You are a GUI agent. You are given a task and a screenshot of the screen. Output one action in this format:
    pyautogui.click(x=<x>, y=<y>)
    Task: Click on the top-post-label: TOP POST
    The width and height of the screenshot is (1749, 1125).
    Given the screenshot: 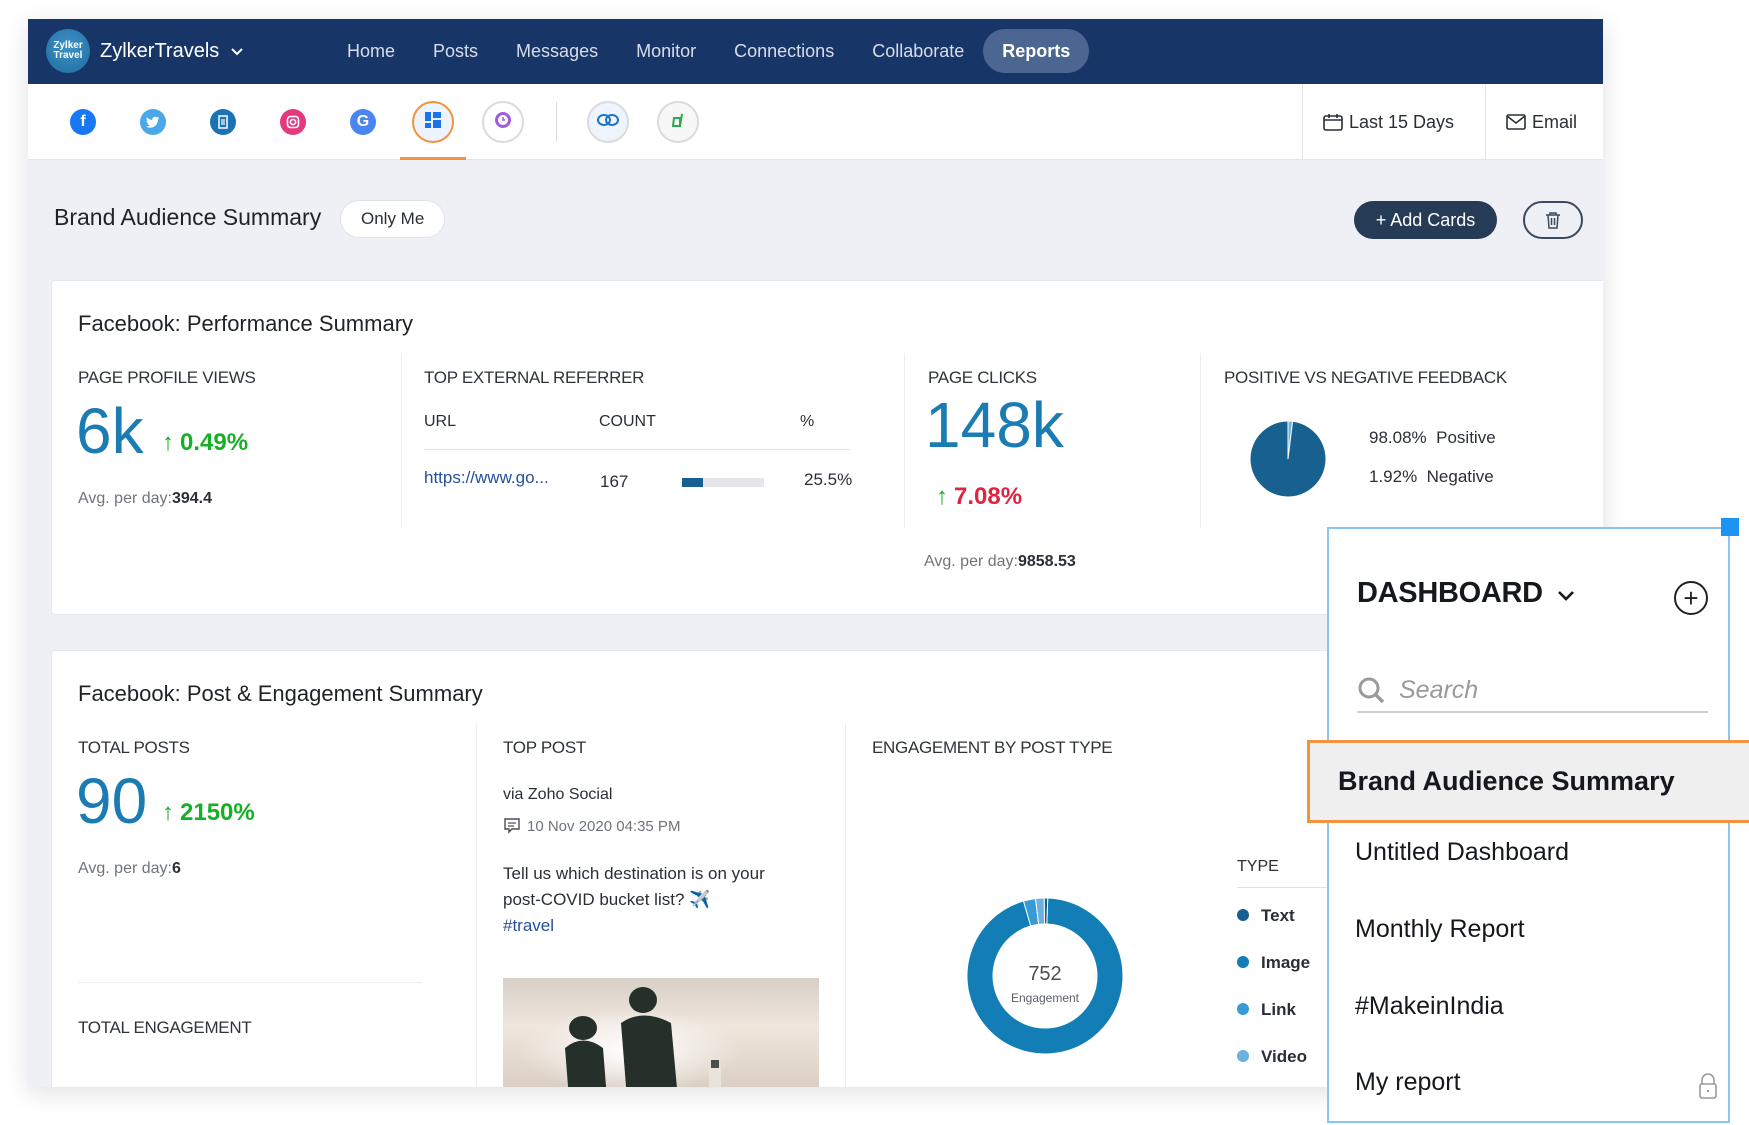 What is the action you would take?
    pyautogui.click(x=544, y=747)
    